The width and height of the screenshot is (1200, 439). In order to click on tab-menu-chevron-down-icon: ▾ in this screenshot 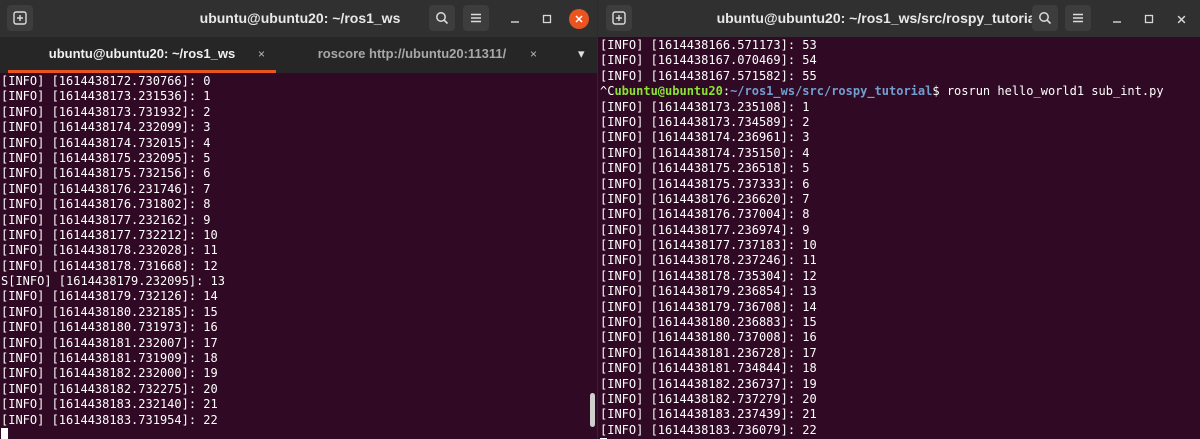, I will do `click(581, 55)`.